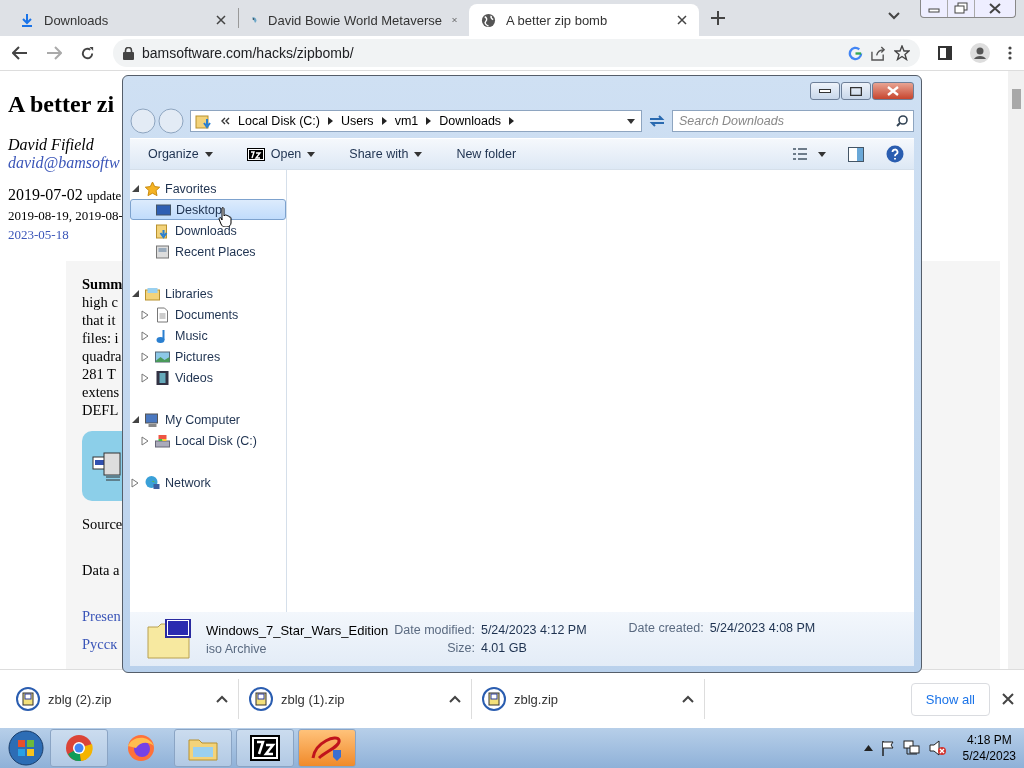 Image resolution: width=1024 pixels, height=768 pixels. Describe the element at coordinates (163, 209) in the screenshot. I see `desktop-icon` at that location.